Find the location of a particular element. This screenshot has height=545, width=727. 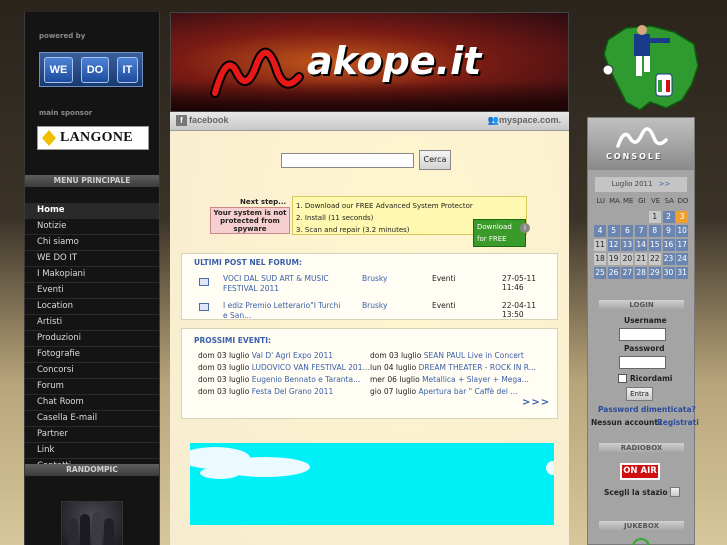

calendar-day: 14 is located at coordinates (641, 245).